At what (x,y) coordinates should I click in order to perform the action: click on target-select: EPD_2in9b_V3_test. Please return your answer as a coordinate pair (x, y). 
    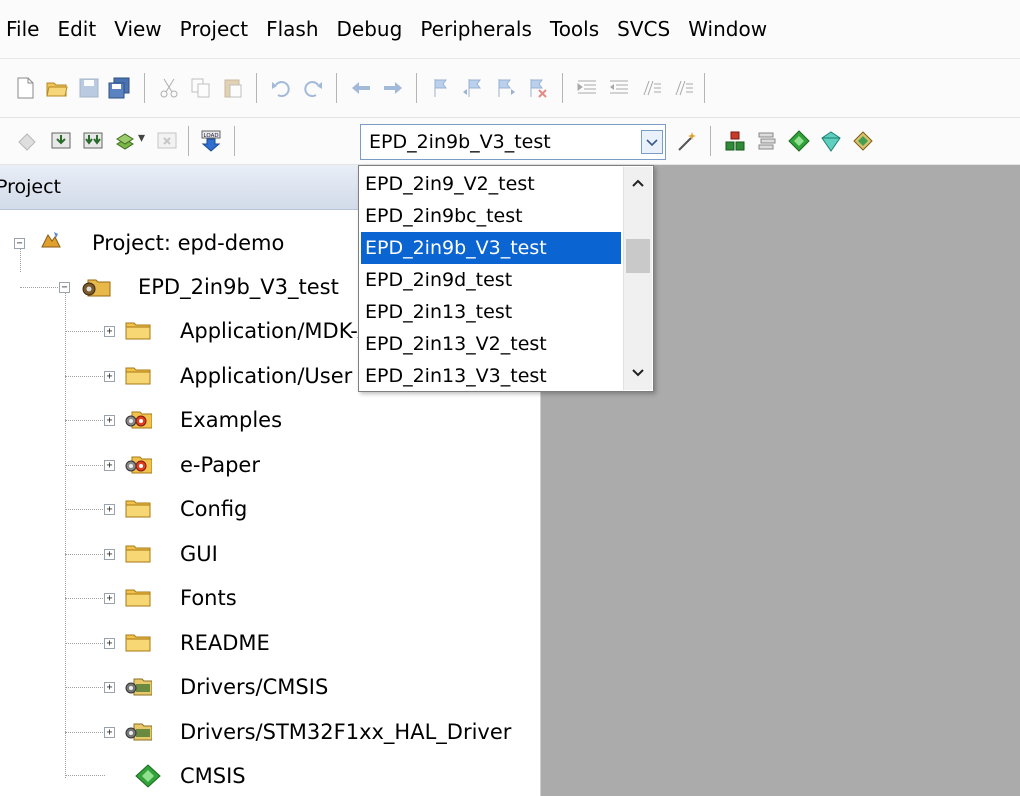
    Looking at the image, I should click on (513, 142).